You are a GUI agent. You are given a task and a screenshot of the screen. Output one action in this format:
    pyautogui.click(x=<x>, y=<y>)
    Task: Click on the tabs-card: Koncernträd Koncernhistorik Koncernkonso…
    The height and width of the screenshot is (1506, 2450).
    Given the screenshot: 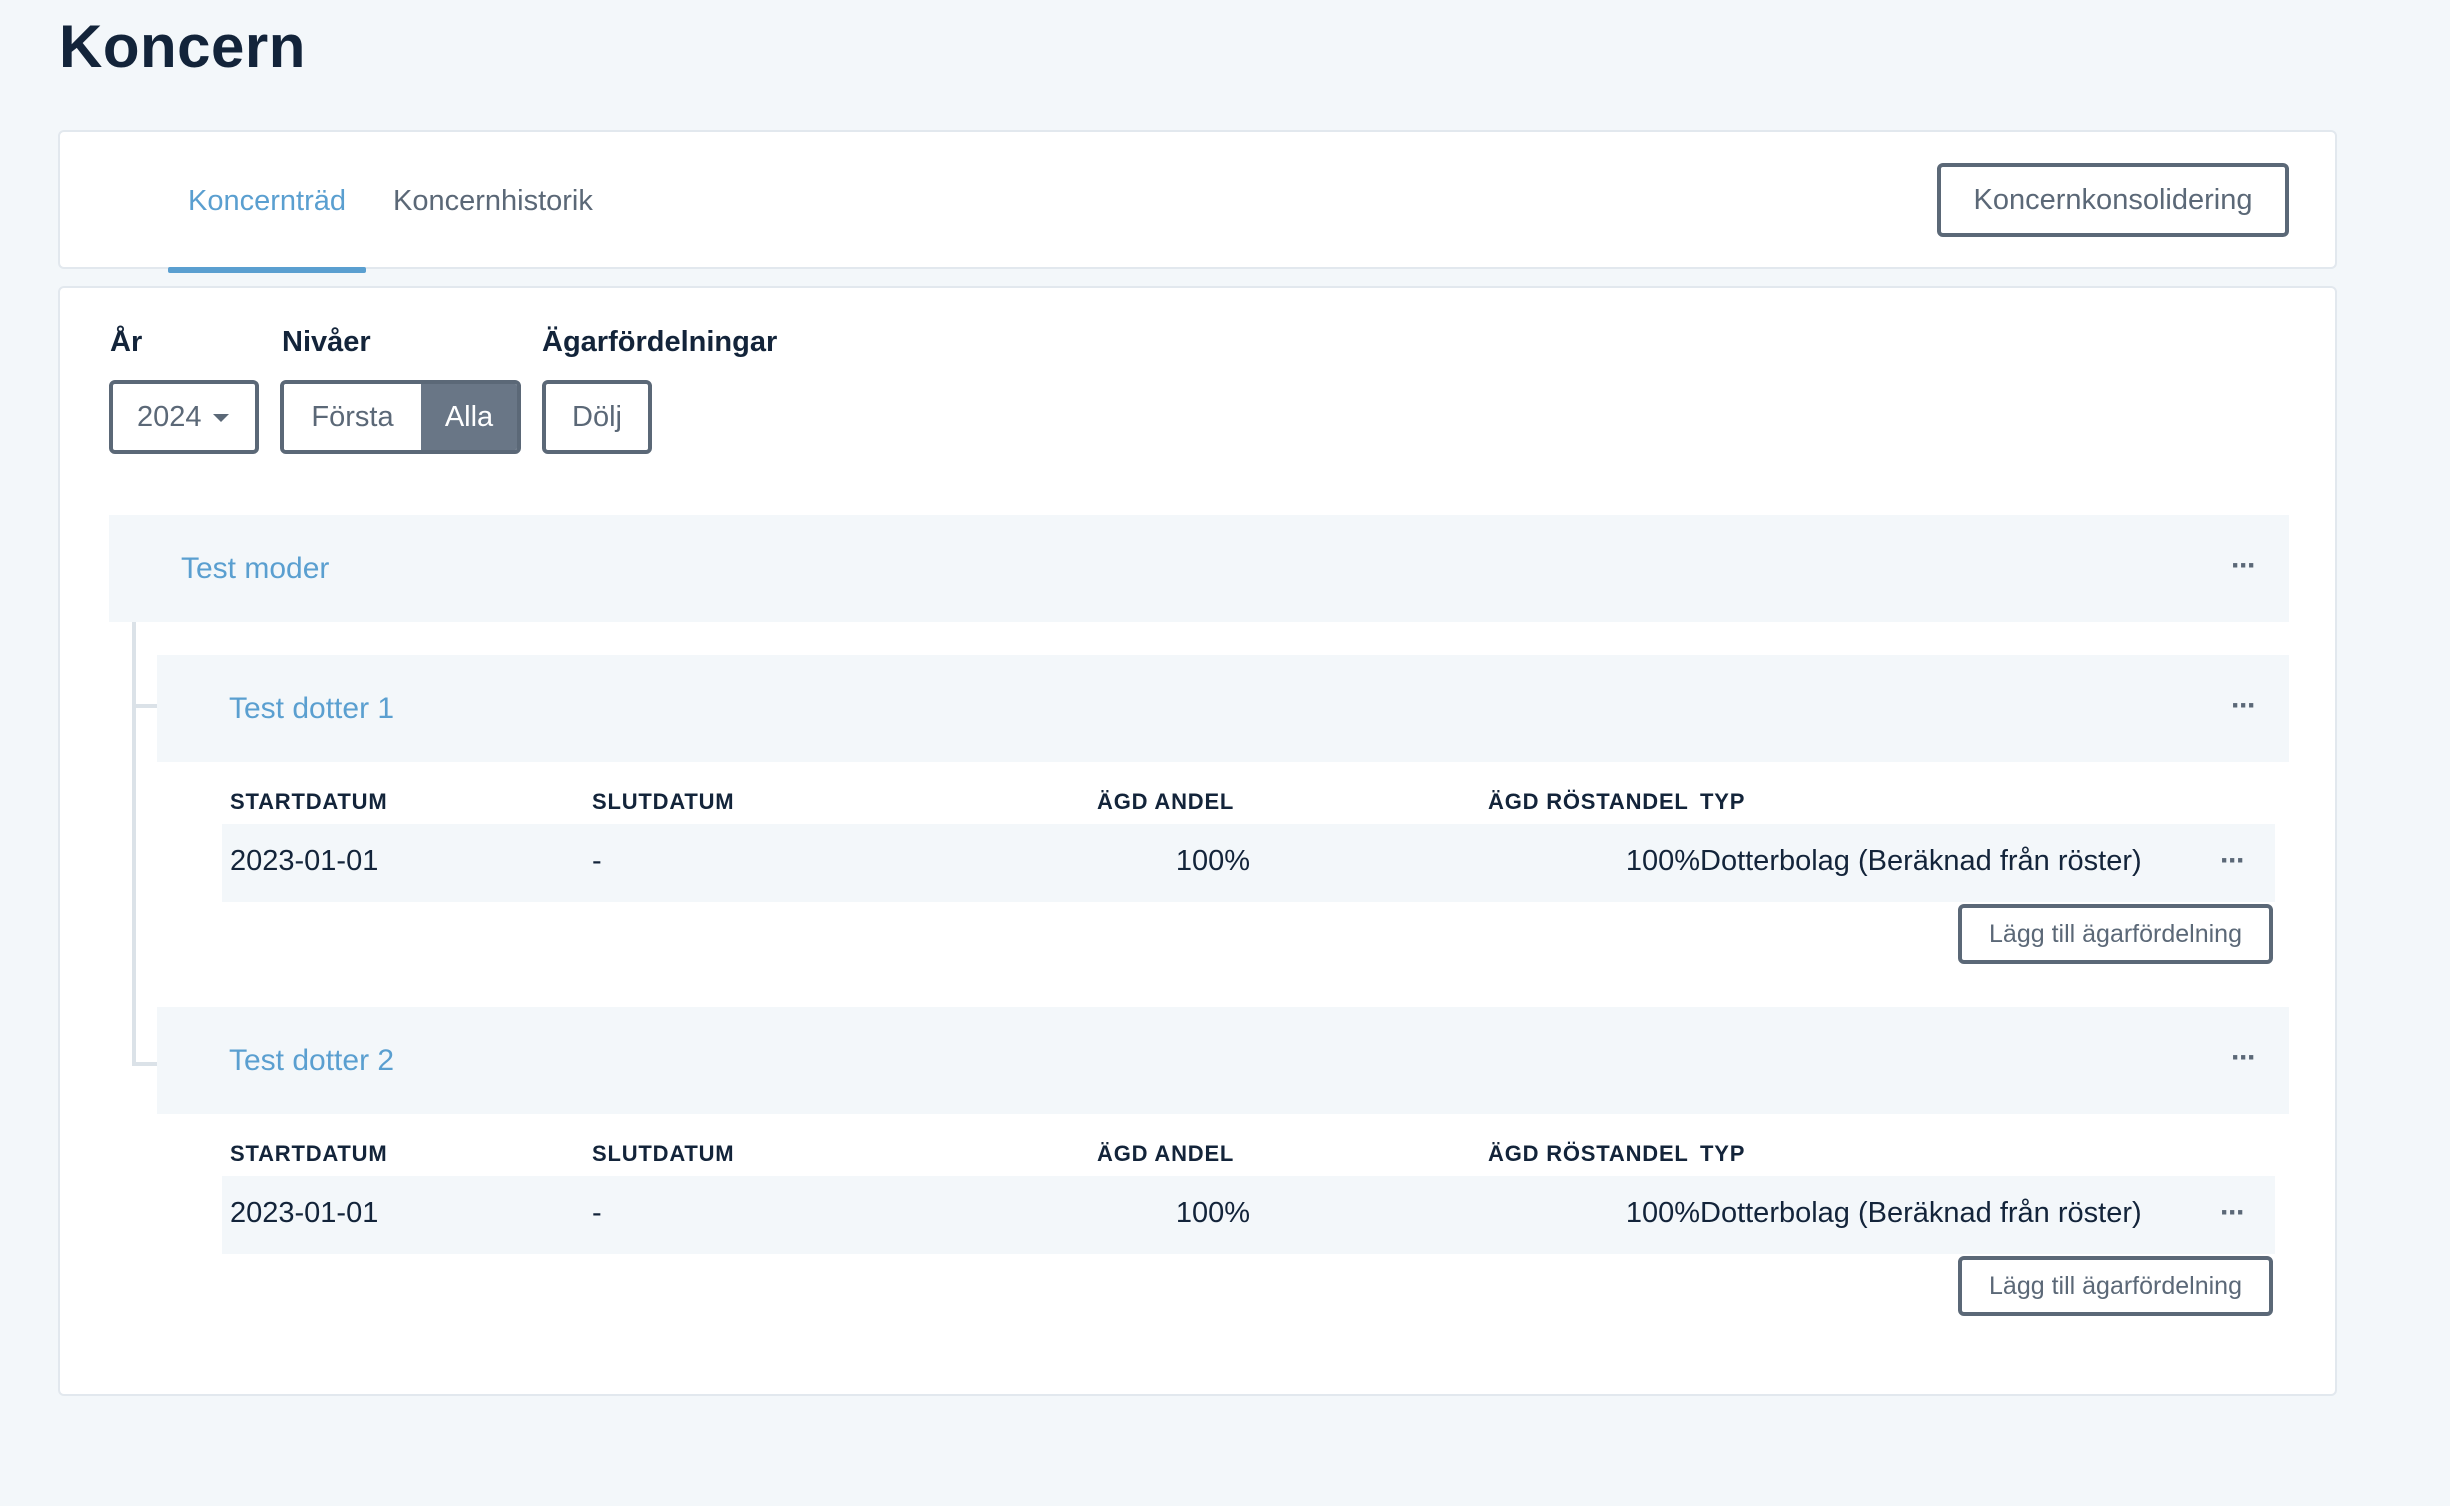 What is the action you would take?
    pyautogui.click(x=1197, y=201)
    